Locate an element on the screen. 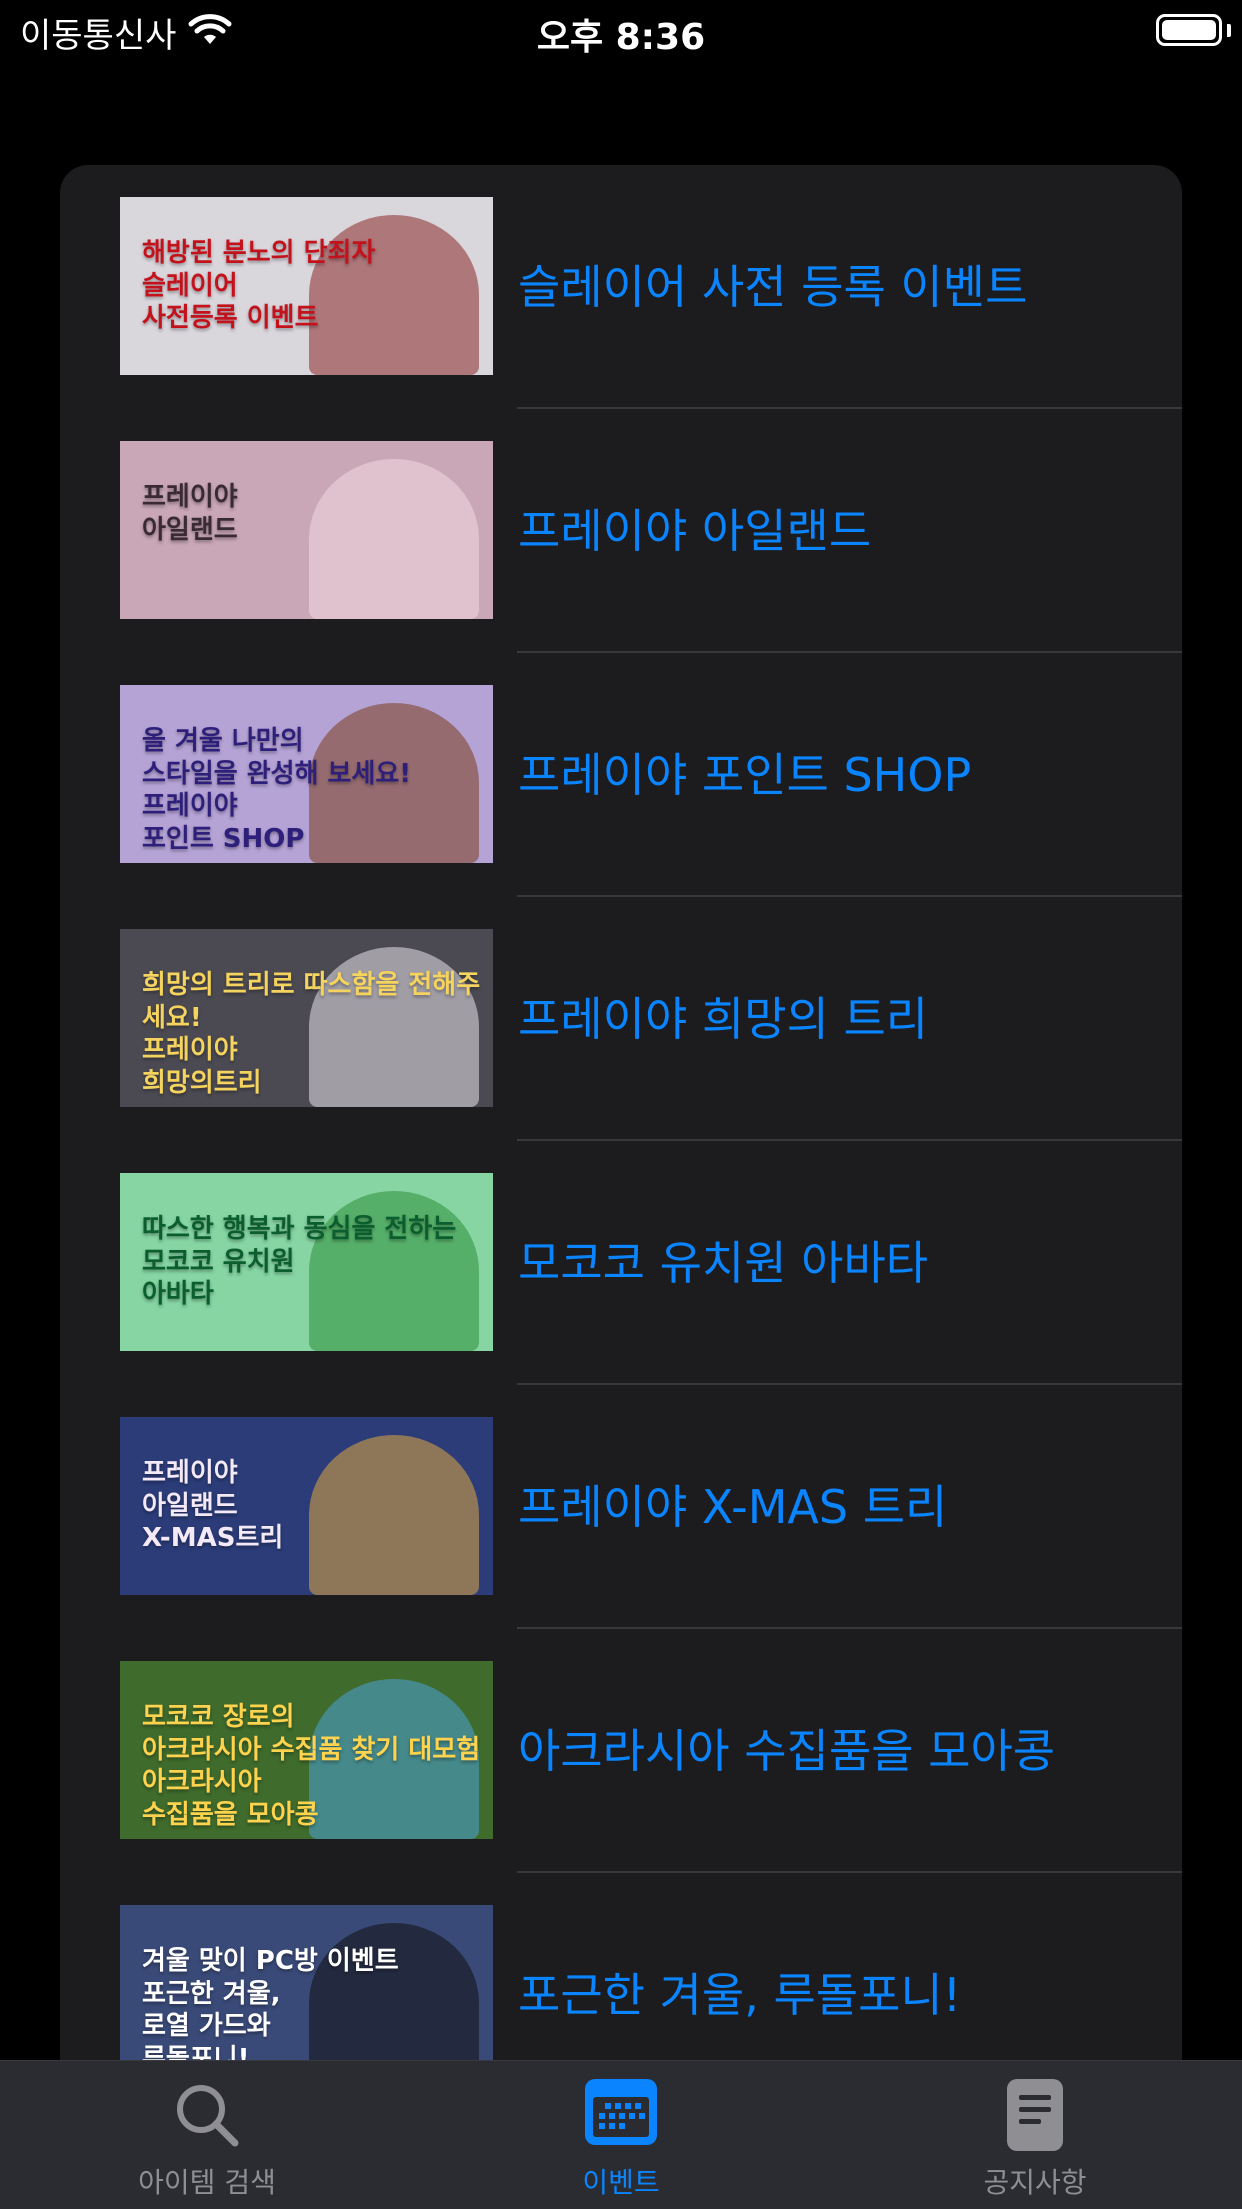 Image resolution: width=1242 pixels, height=2209 pixels. banner-text: 겨울 맞이 PC방 이벤트 포근한 겨울, 로열 가드와 루돌포니! is located at coordinates (270, 2005).